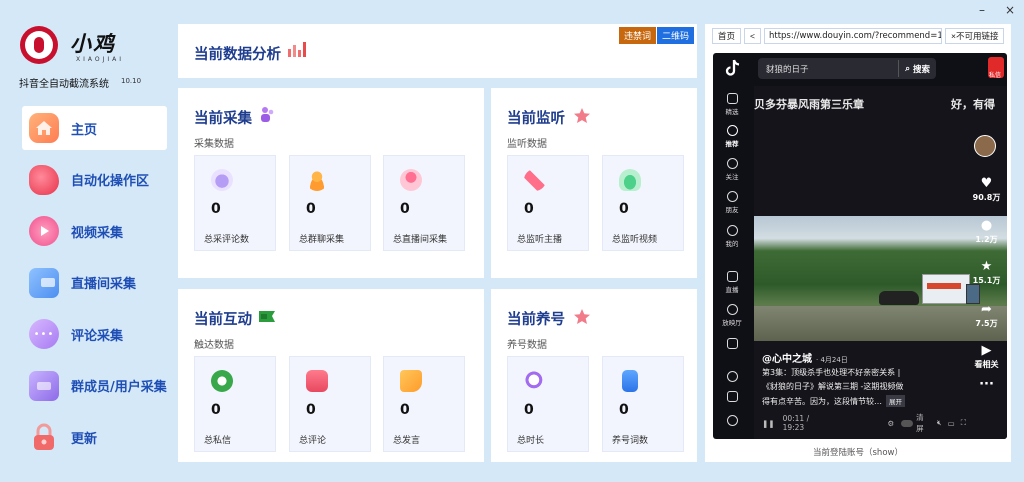 Image resolution: width=1024 pixels, height=482 pixels. Describe the element at coordinates (833, 401) in the screenshot. I see `video-desc-line: 得有点辛苦。因为，这段情节较… 展开` at that location.